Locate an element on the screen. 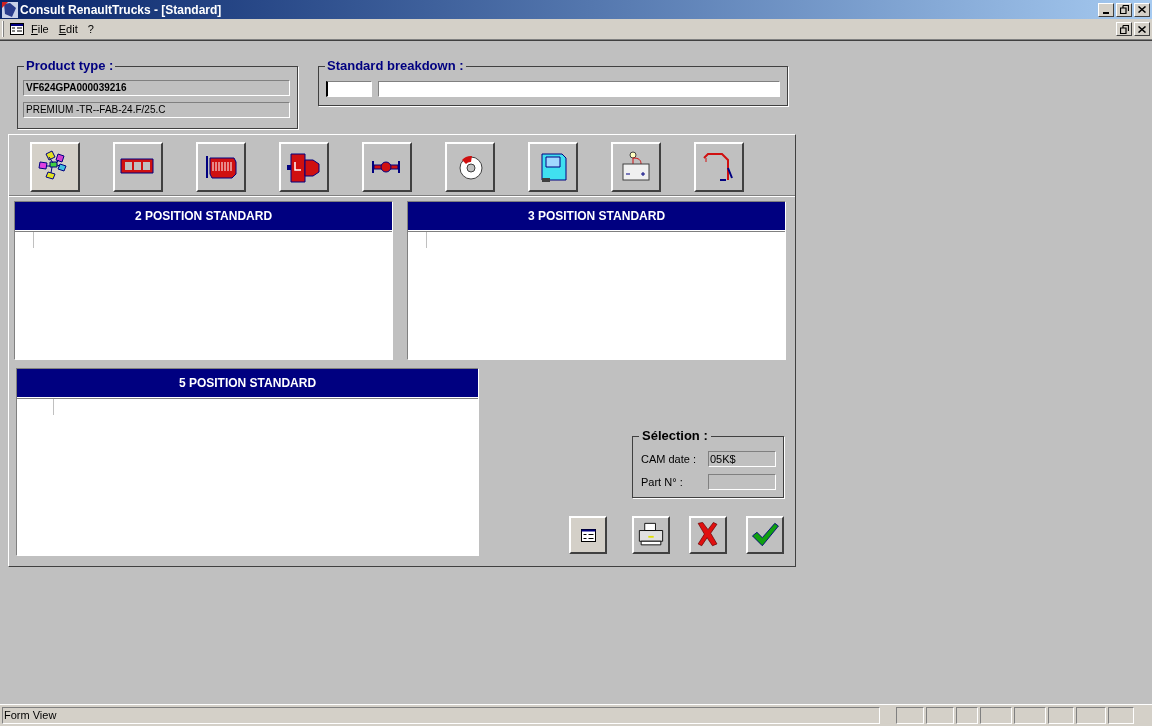 This screenshot has width=1152, height=726. list-header: 5 POSITION STANDARD is located at coordinates (247, 383).